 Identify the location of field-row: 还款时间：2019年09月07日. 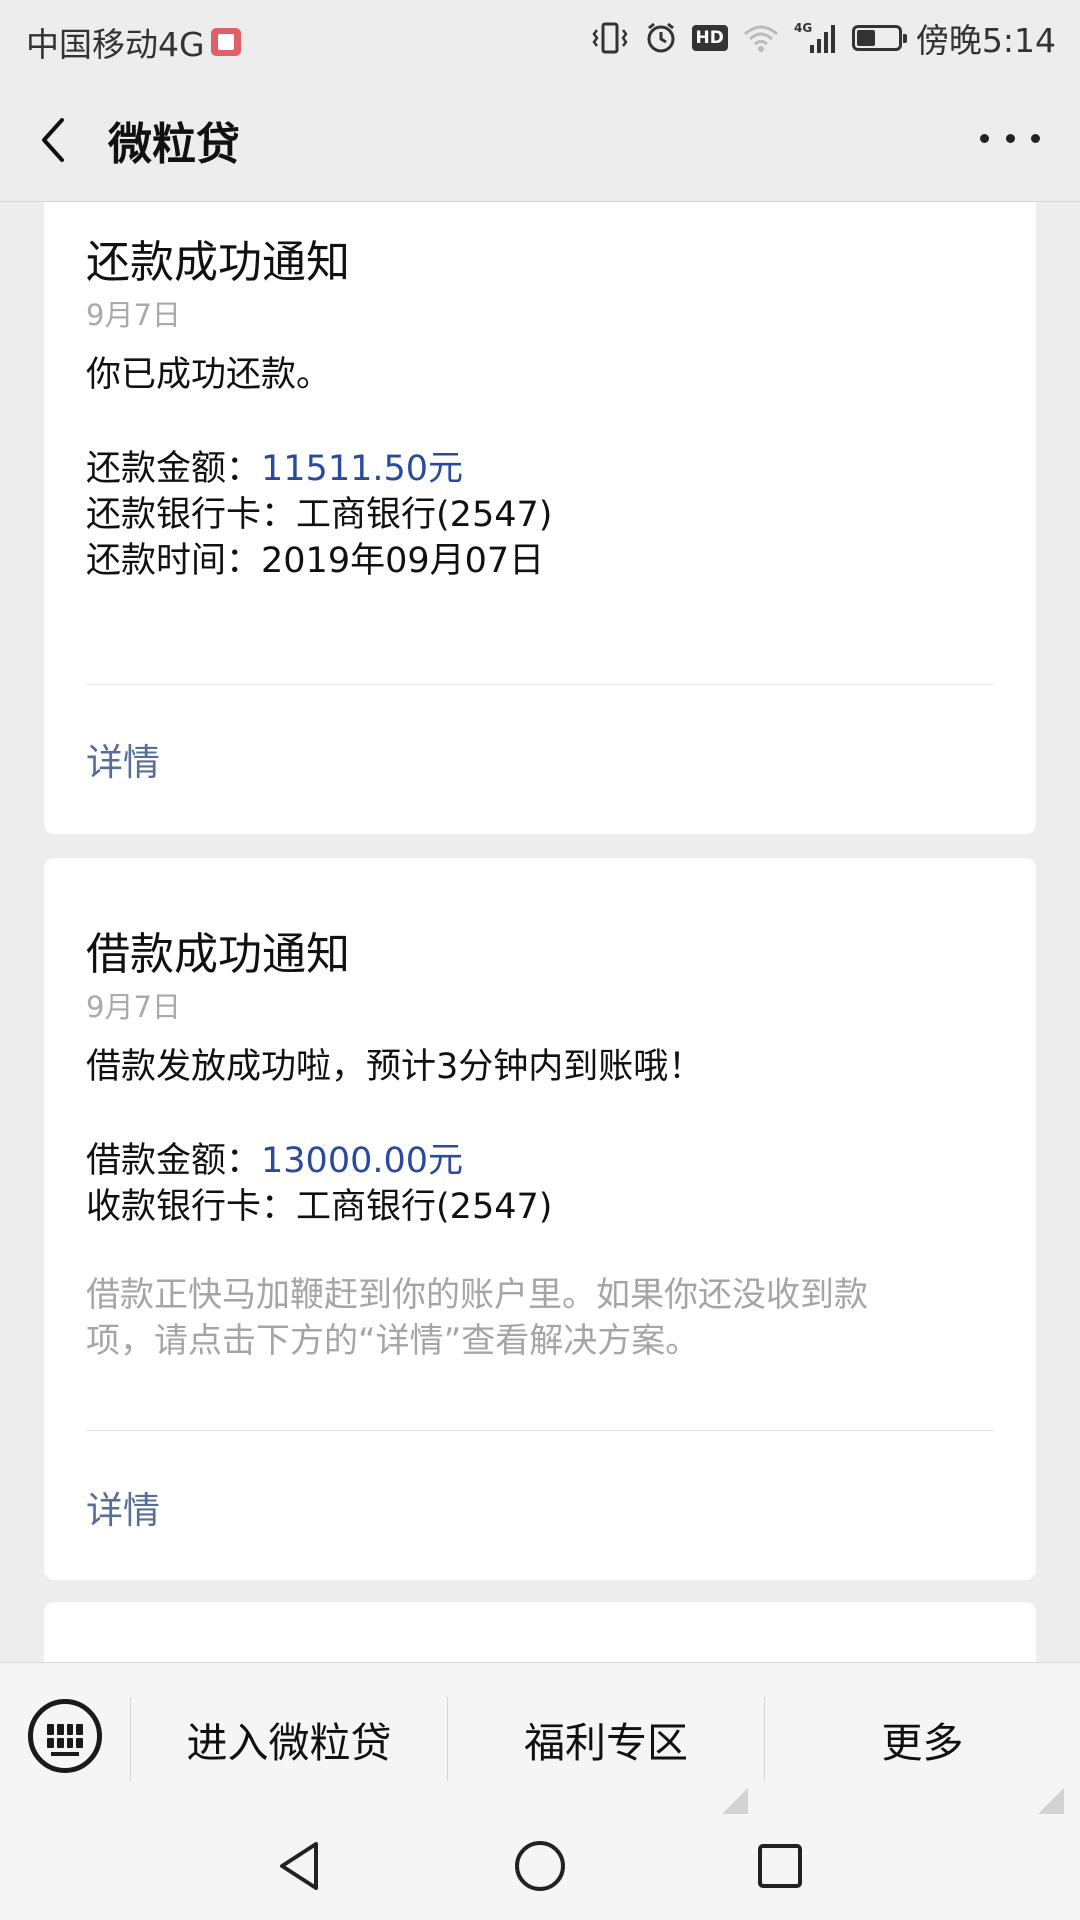
(315, 561).